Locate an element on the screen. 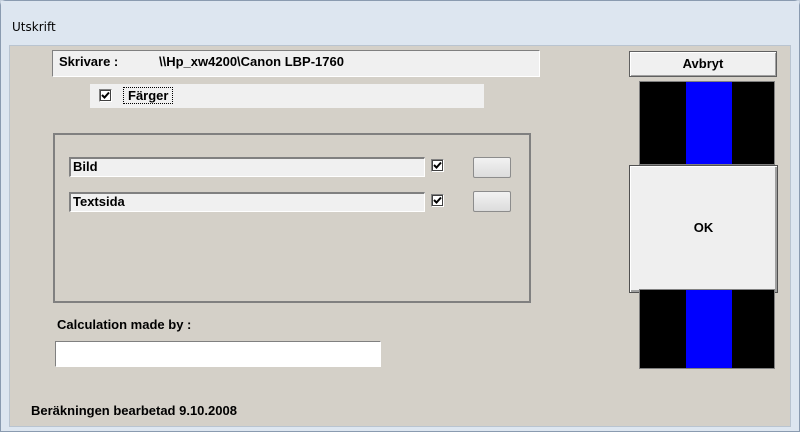 Image resolution: width=800 pixels, height=432 pixels. calculation-label: Calculation made by : is located at coordinates (124, 324).